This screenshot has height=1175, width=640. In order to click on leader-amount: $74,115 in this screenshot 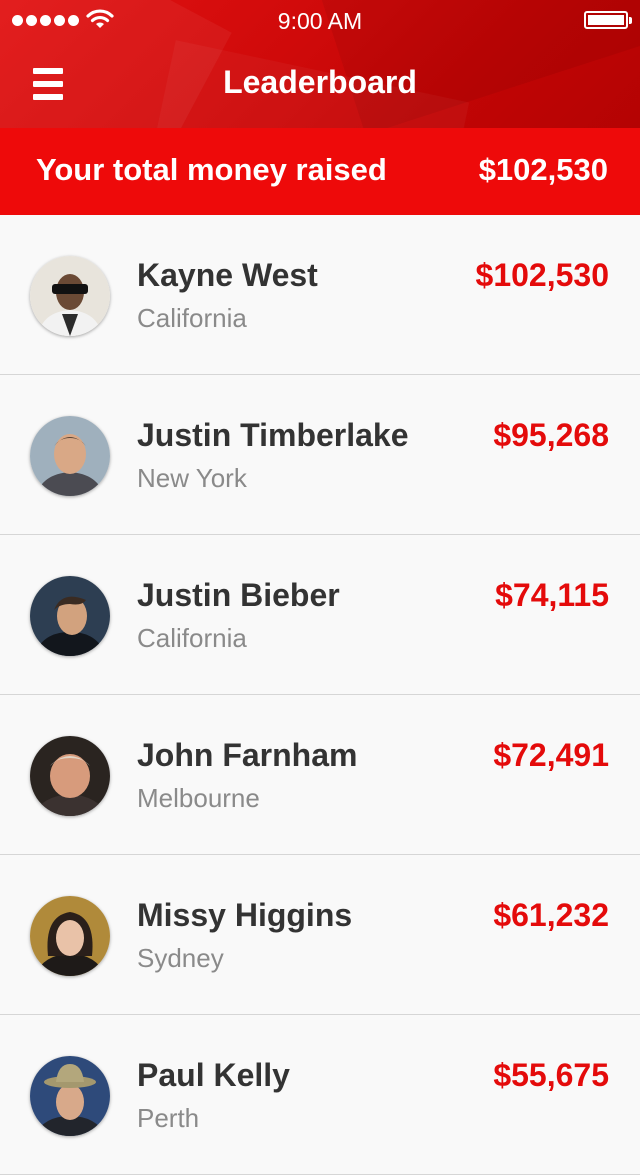, I will do `click(552, 595)`.